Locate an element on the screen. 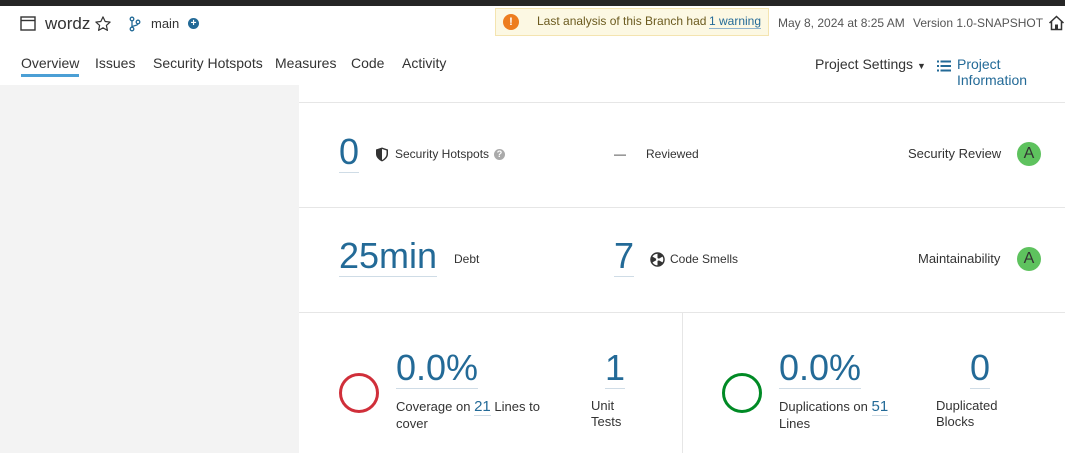  tab-issues: Issues is located at coordinates (115, 63).